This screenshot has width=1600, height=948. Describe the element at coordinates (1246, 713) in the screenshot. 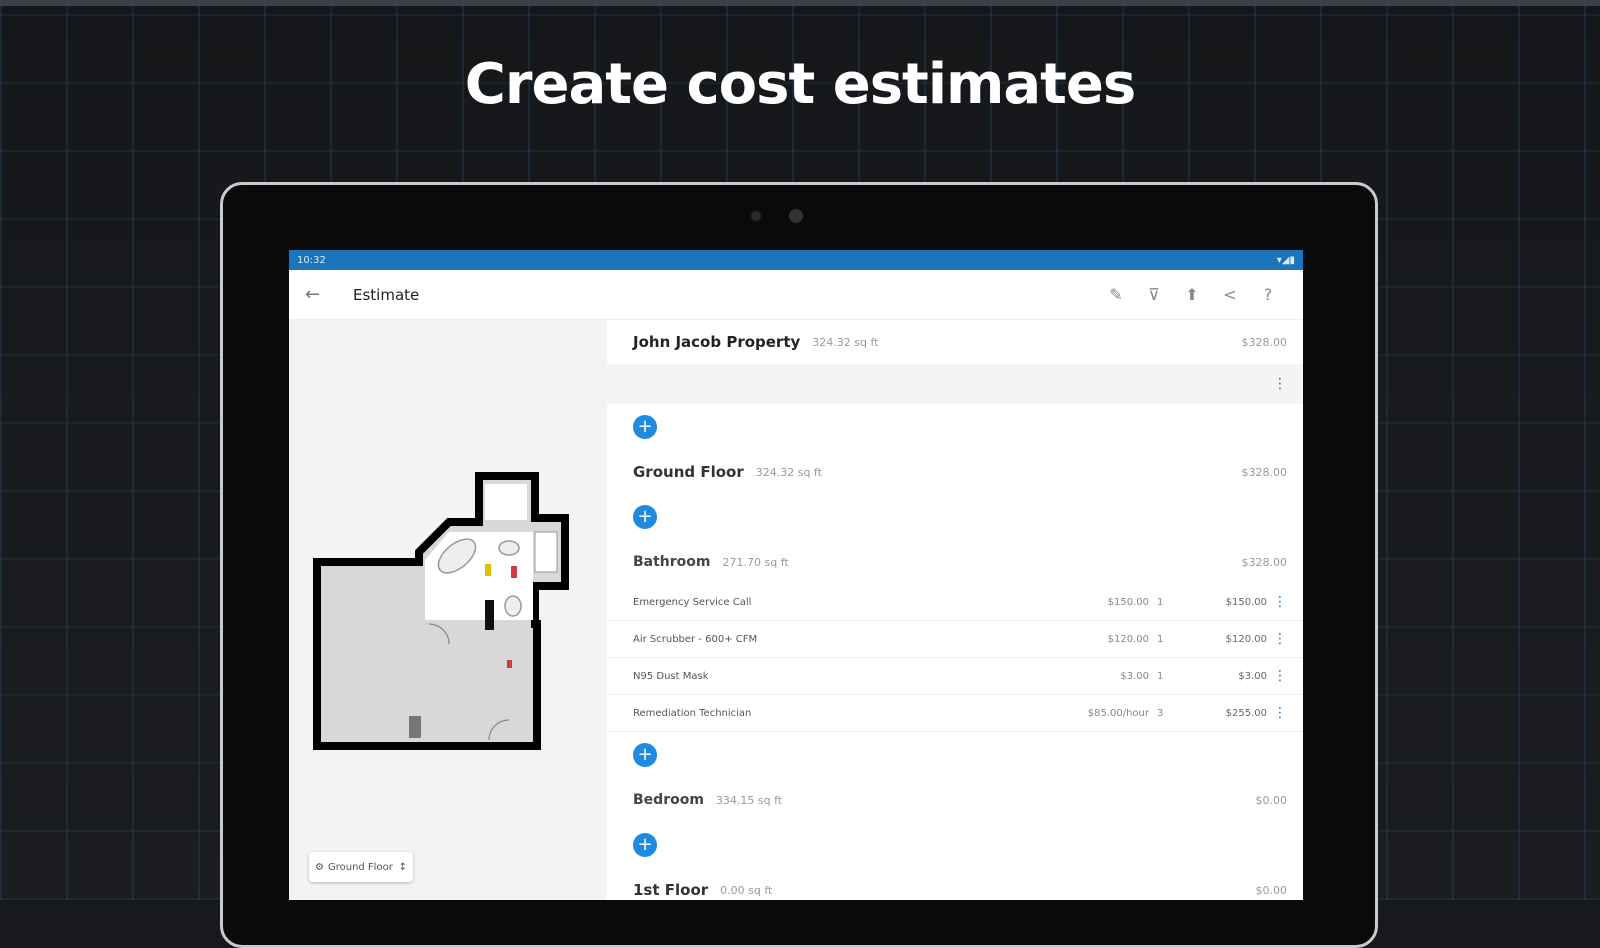

I see `line-item-total: $255.00` at that location.